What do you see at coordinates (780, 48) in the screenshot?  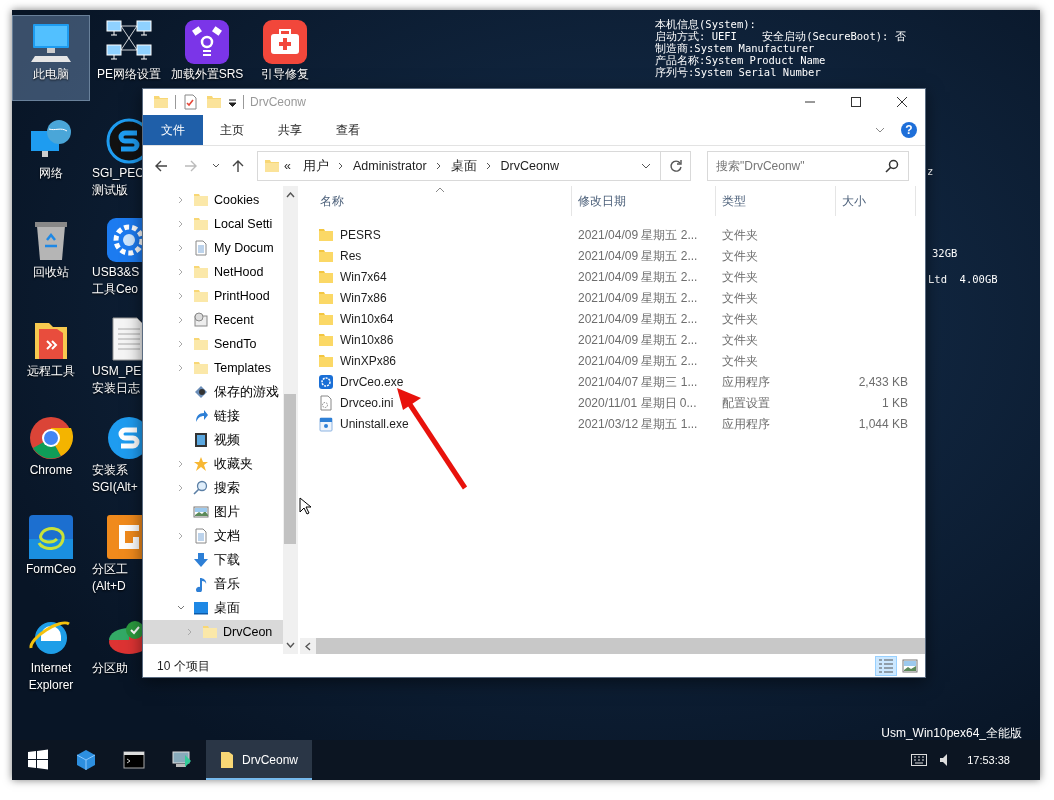 I see `system-info-text: 本机信息(System): 启动方式: UEFI 安全启动(SecureBoot): 否 制造商:System Manufacturer 产品名称:System Product Name 序列号:System Serial Number` at bounding box center [780, 48].